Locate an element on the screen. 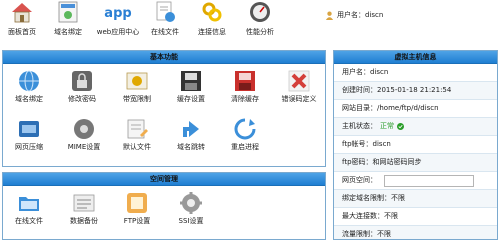 Image resolution: width=500 pixels, height=240 pixels. grid-item-change-password: 修改密码 is located at coordinates (82, 86).